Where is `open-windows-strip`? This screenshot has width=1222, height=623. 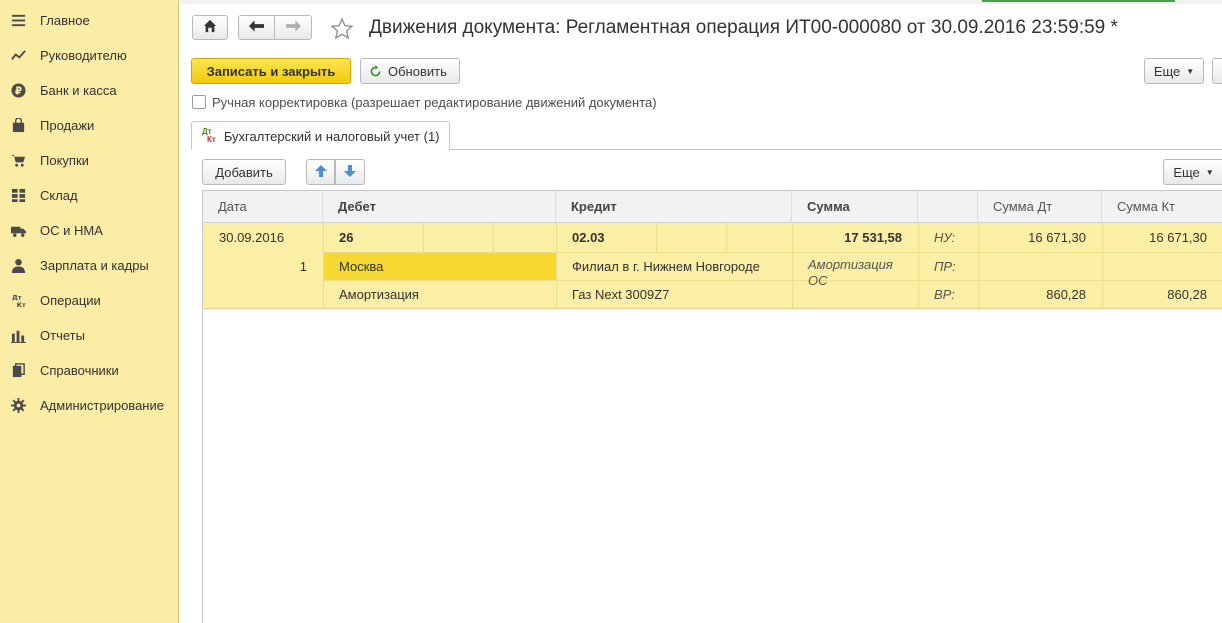 open-windows-strip is located at coordinates (701, 2).